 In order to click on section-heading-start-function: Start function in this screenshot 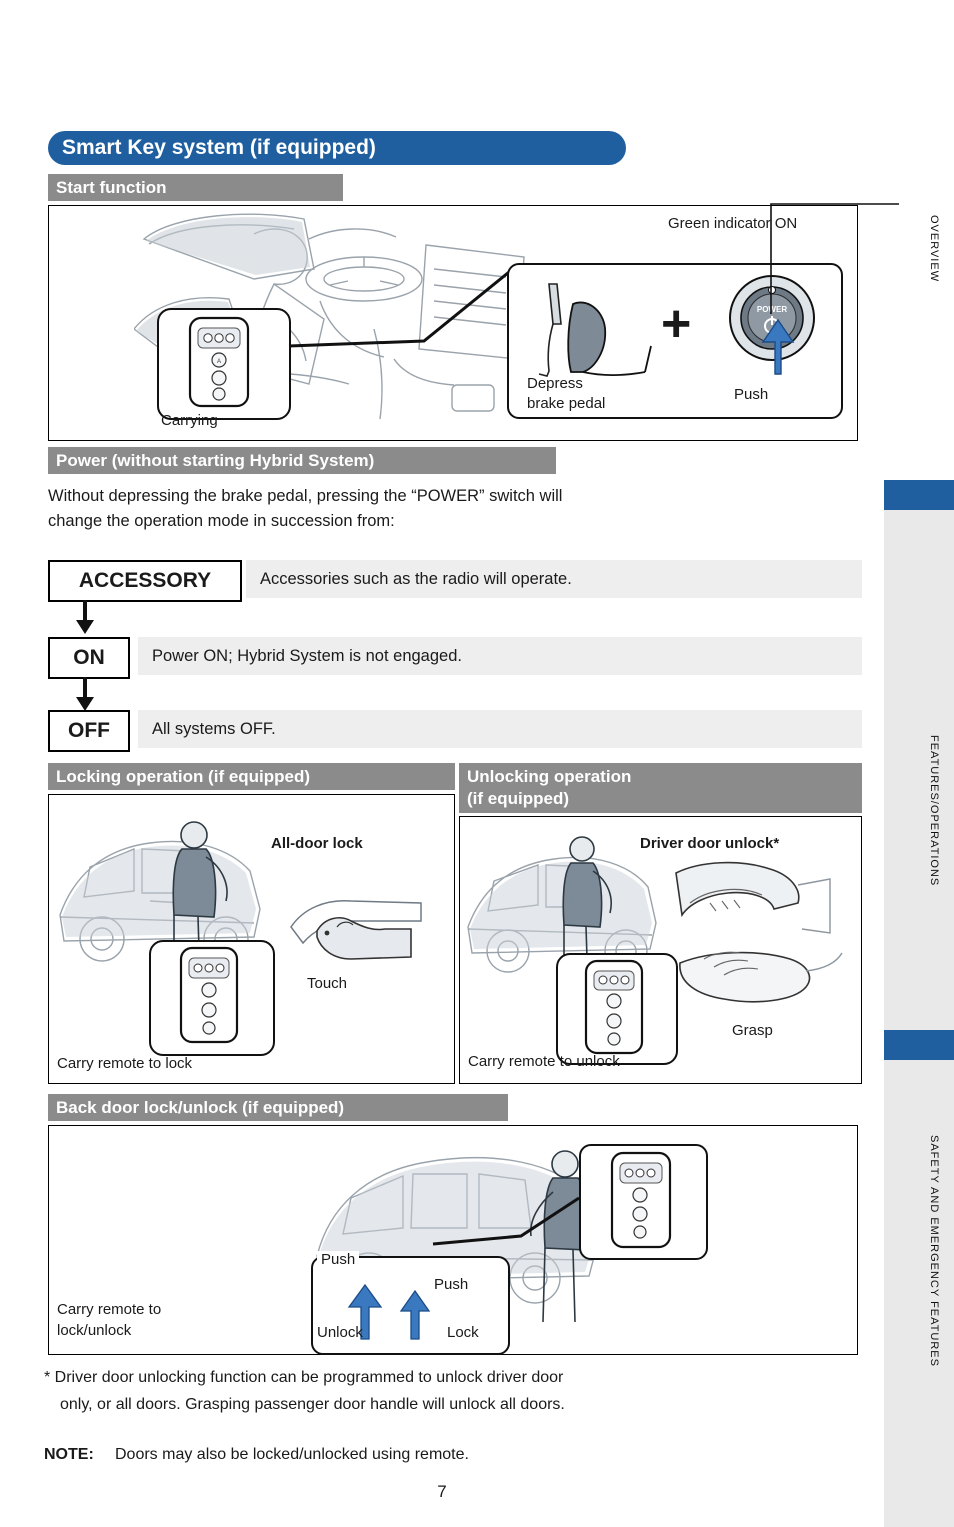, I will do `click(195, 187)`.